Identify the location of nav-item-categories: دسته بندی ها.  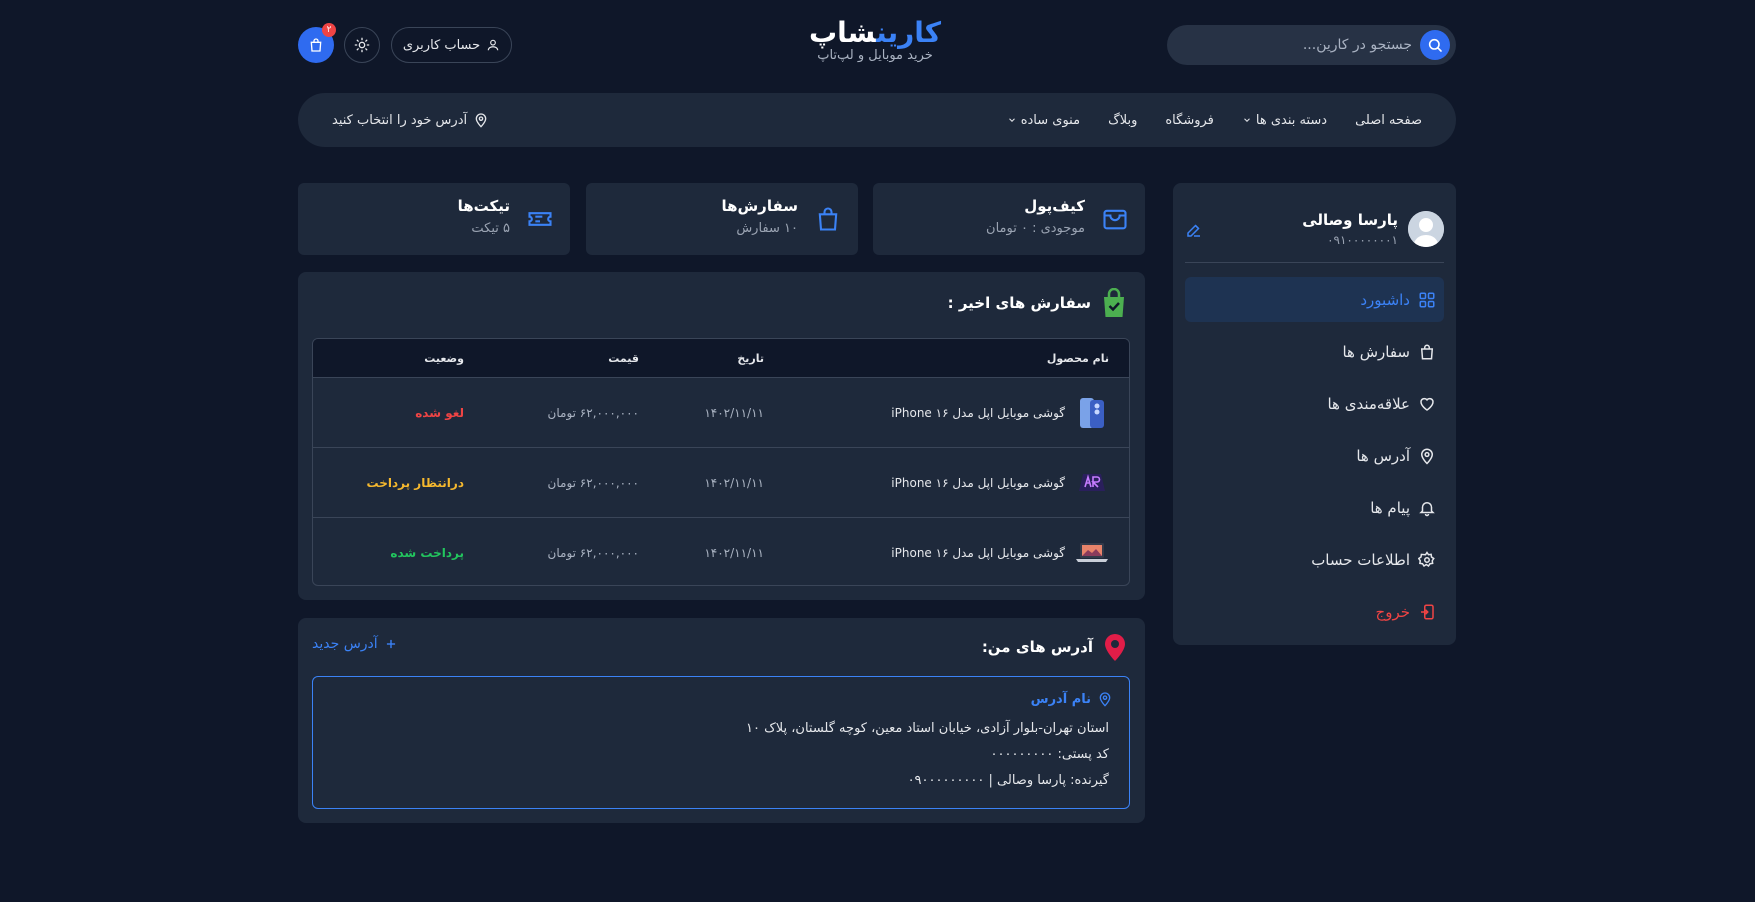
(1284, 120).